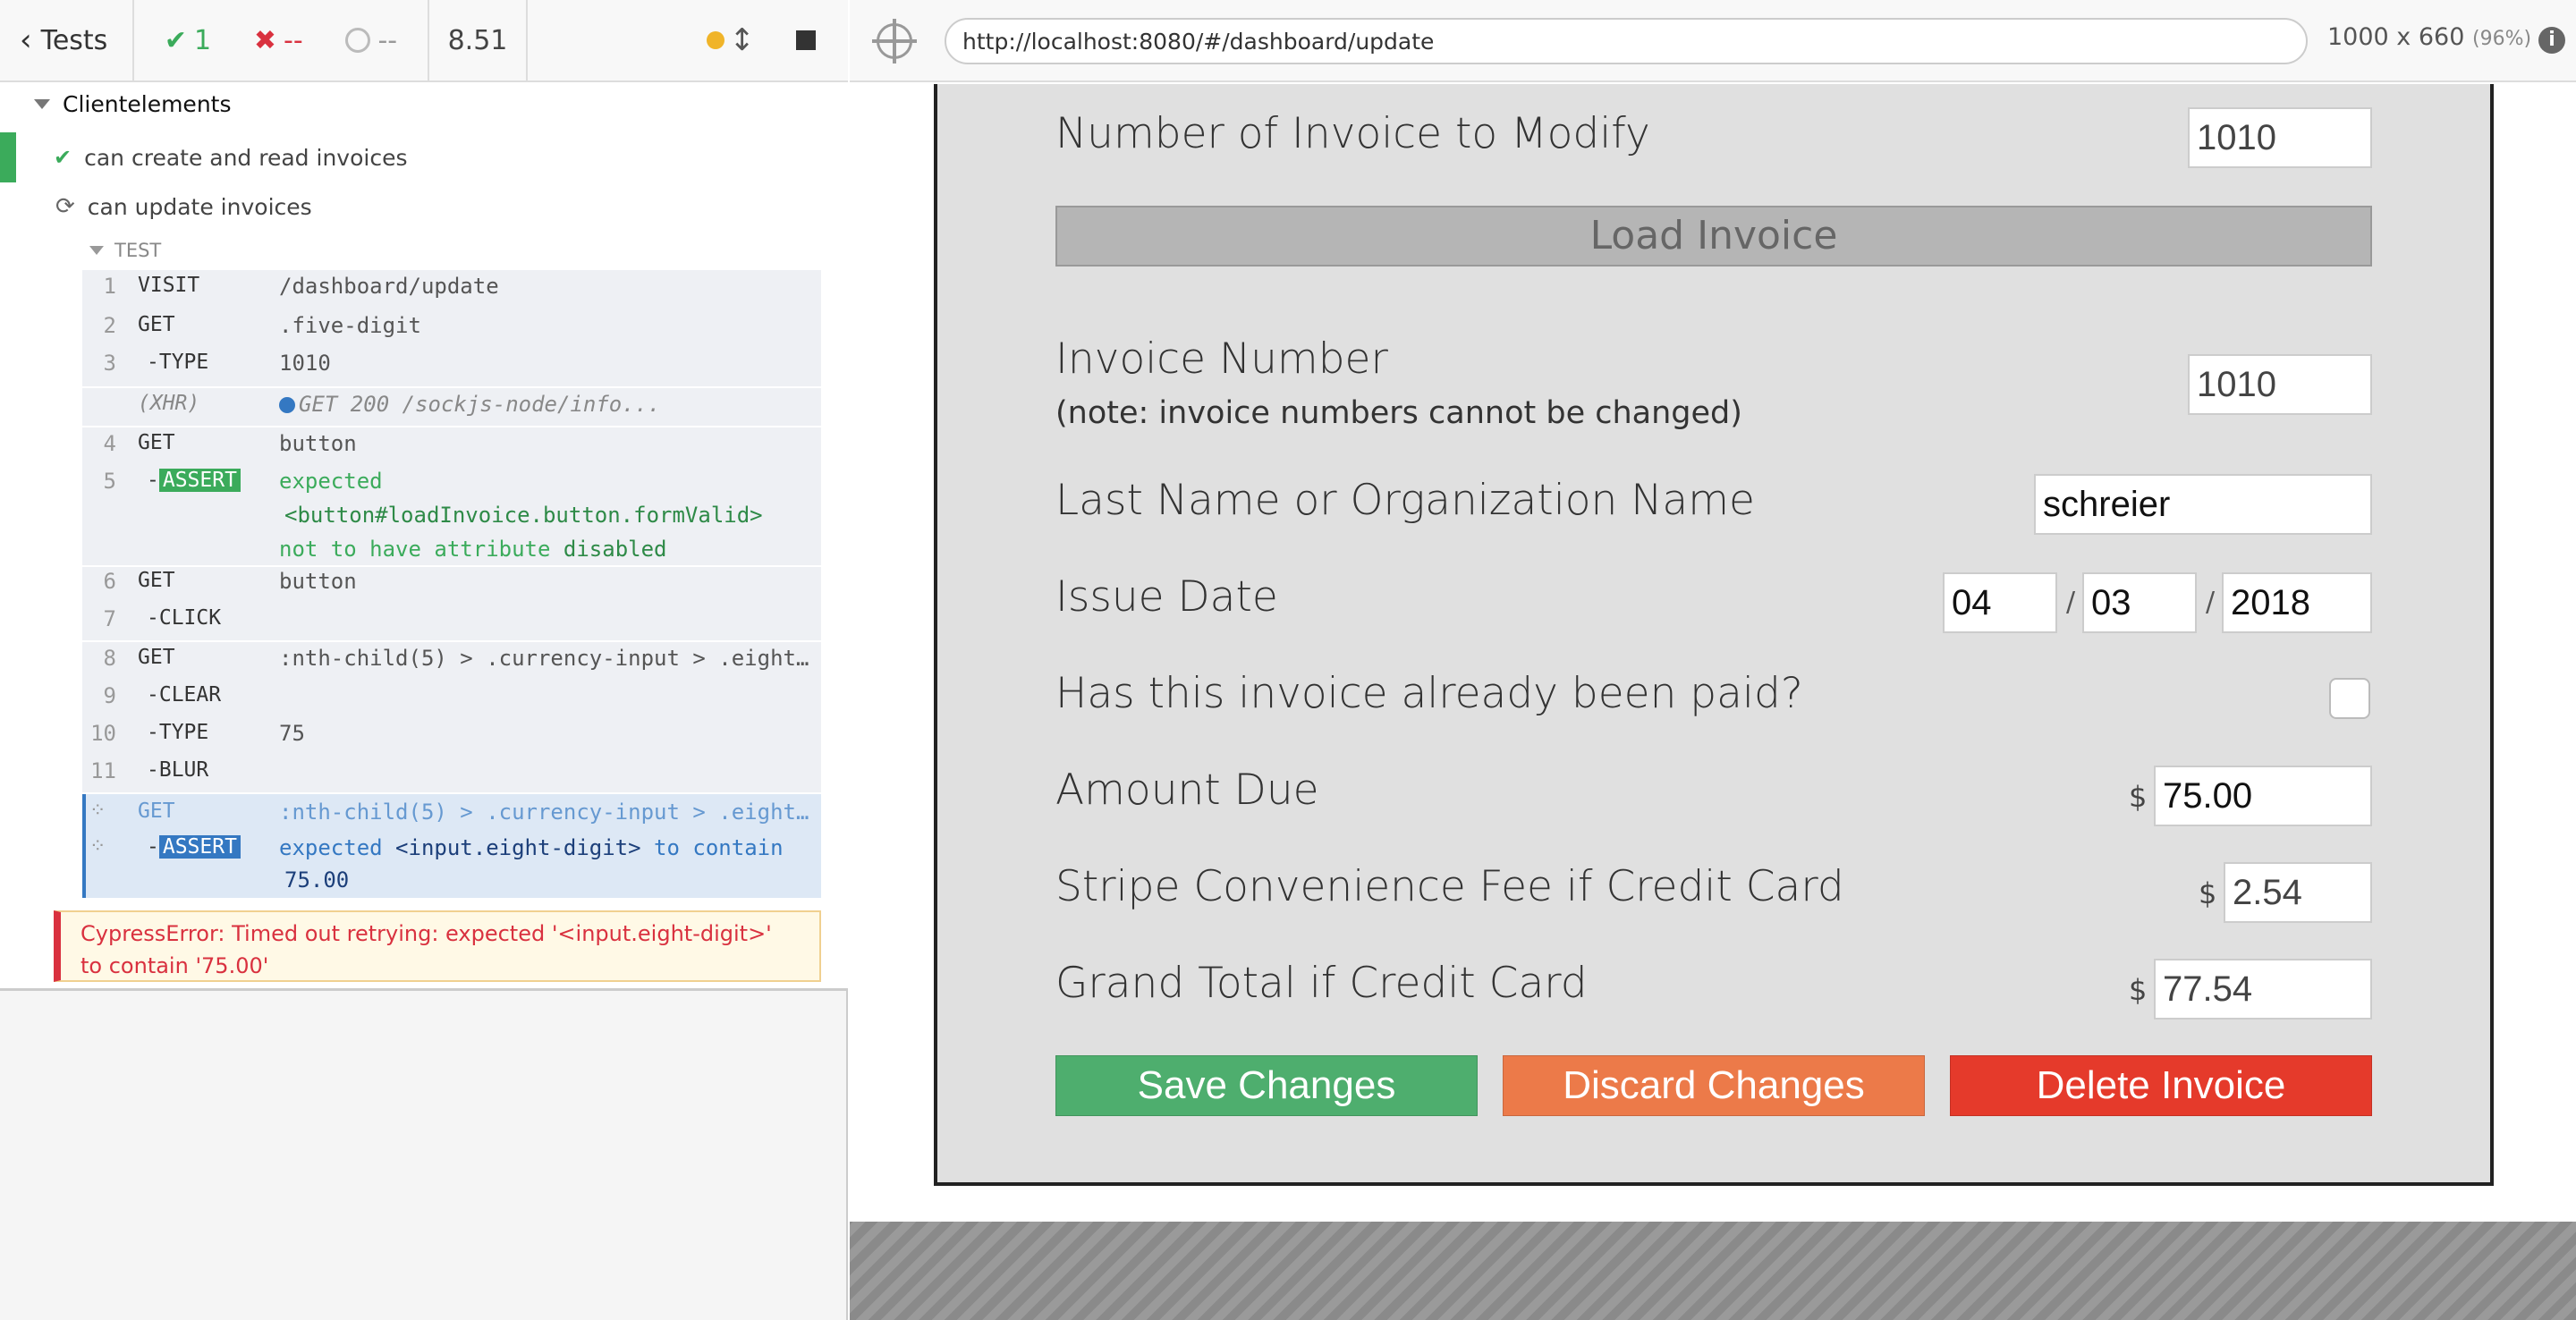 The height and width of the screenshot is (1320, 2576). I want to click on selector-playground-icon, so click(894, 41).